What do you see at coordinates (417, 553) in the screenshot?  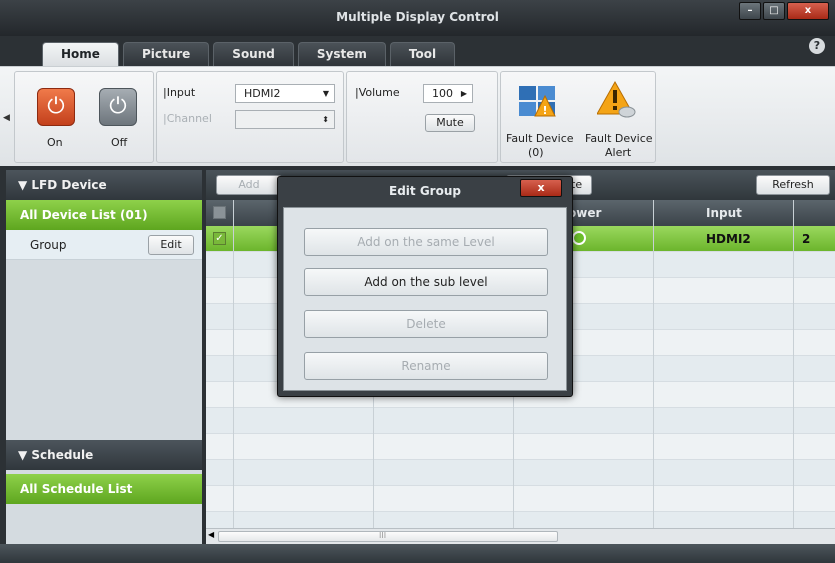 I see `status-bar` at bounding box center [417, 553].